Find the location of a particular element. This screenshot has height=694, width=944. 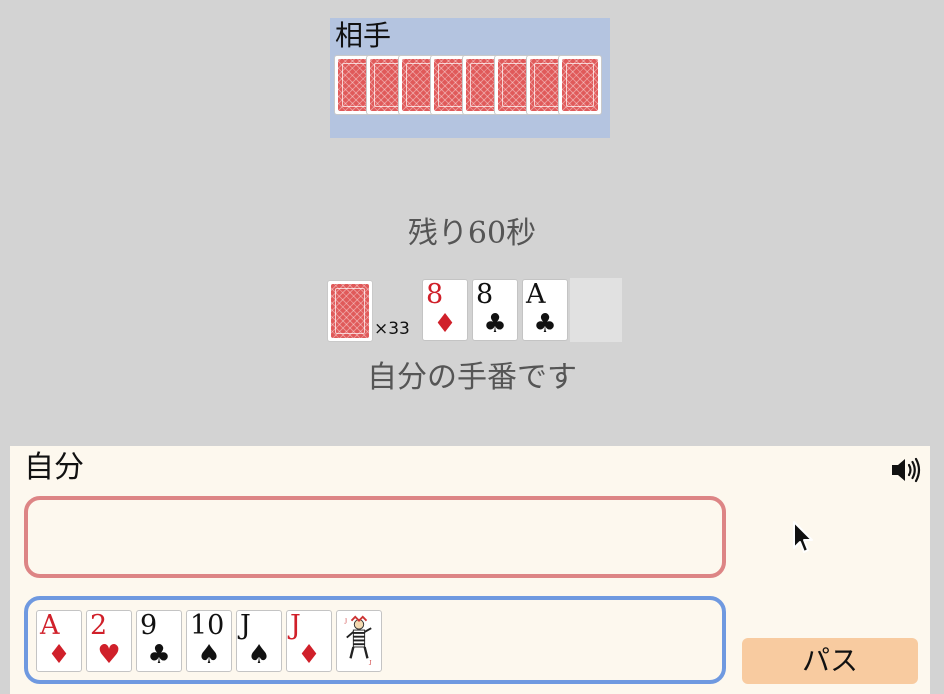

opponent-label: 相手 is located at coordinates (363, 35).